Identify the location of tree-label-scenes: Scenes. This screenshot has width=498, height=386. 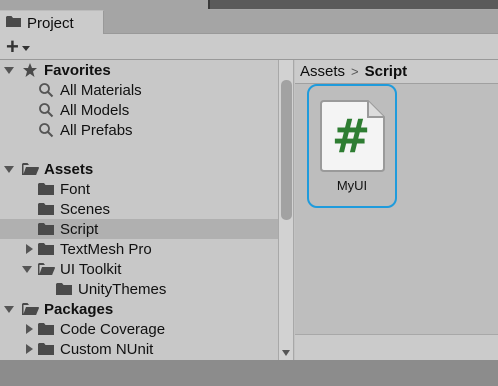
(85, 209).